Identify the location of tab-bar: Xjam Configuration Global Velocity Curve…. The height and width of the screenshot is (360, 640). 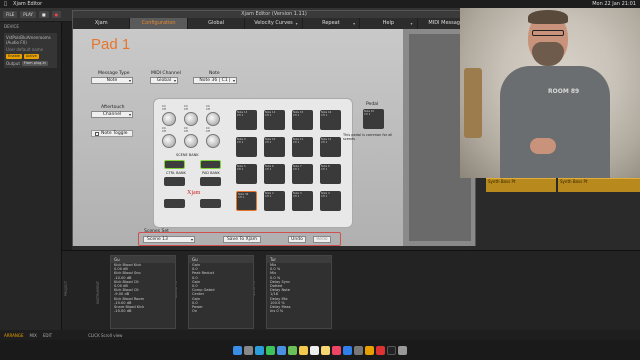
(274, 23).